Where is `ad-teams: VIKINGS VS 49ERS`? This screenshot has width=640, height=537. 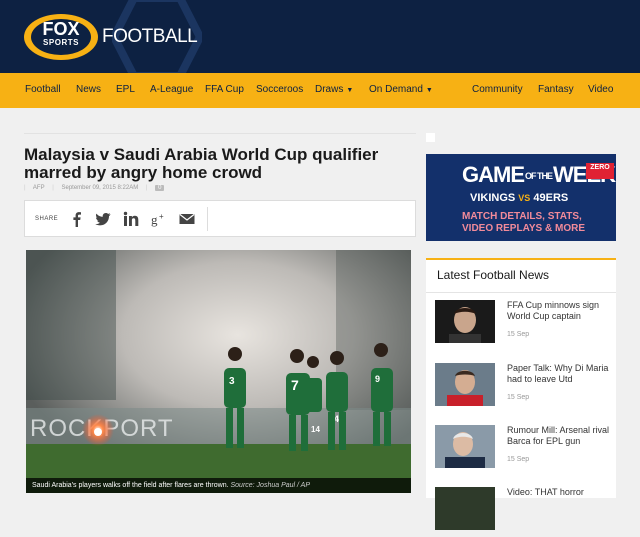
ad-teams: VIKINGS VS 49ERS is located at coordinates (519, 198).